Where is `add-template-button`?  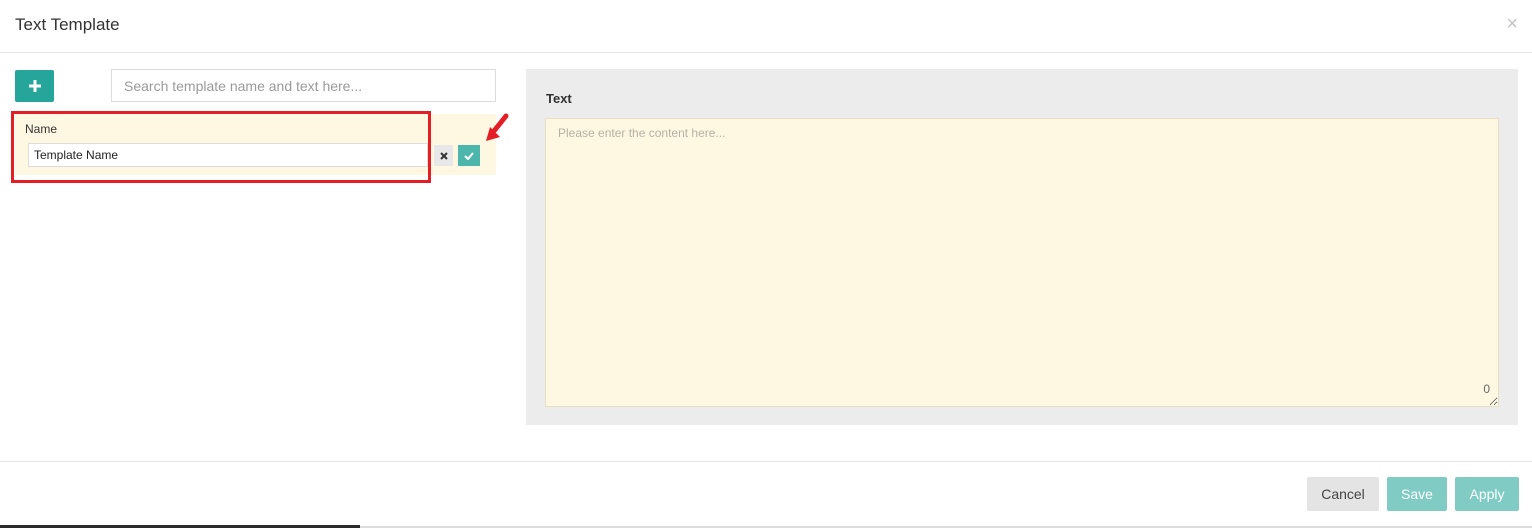 add-template-button is located at coordinates (34, 86).